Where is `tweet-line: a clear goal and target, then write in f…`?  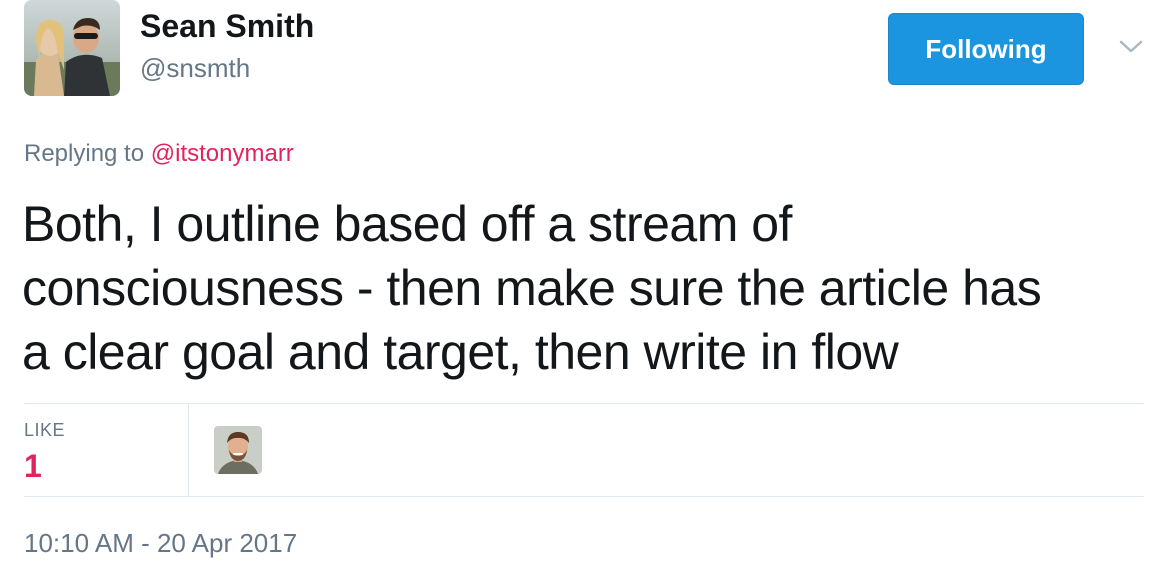
tweet-line: a clear goal and target, then write in f… is located at coordinates (460, 352).